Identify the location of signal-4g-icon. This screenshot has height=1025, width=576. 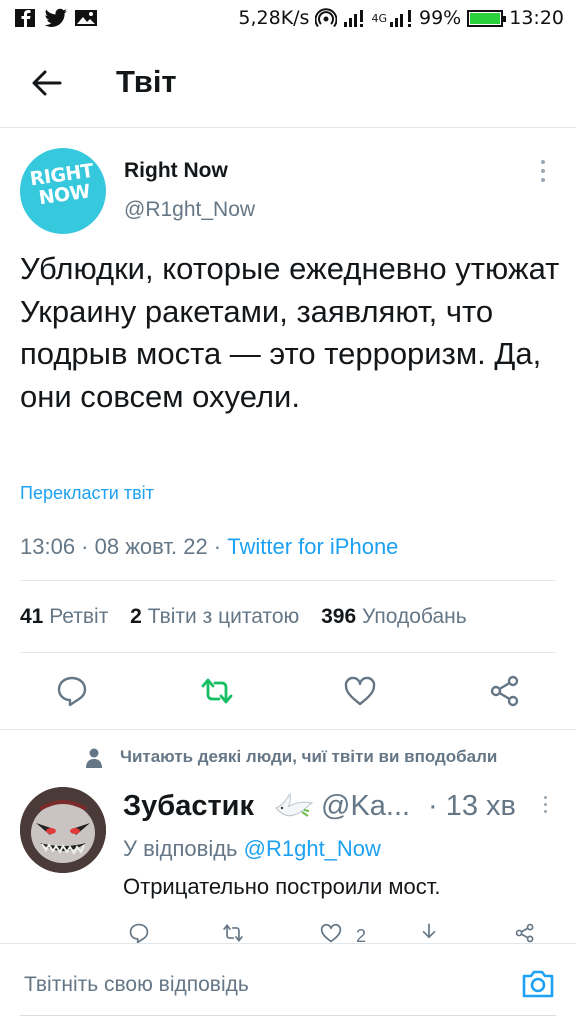
(400, 18).